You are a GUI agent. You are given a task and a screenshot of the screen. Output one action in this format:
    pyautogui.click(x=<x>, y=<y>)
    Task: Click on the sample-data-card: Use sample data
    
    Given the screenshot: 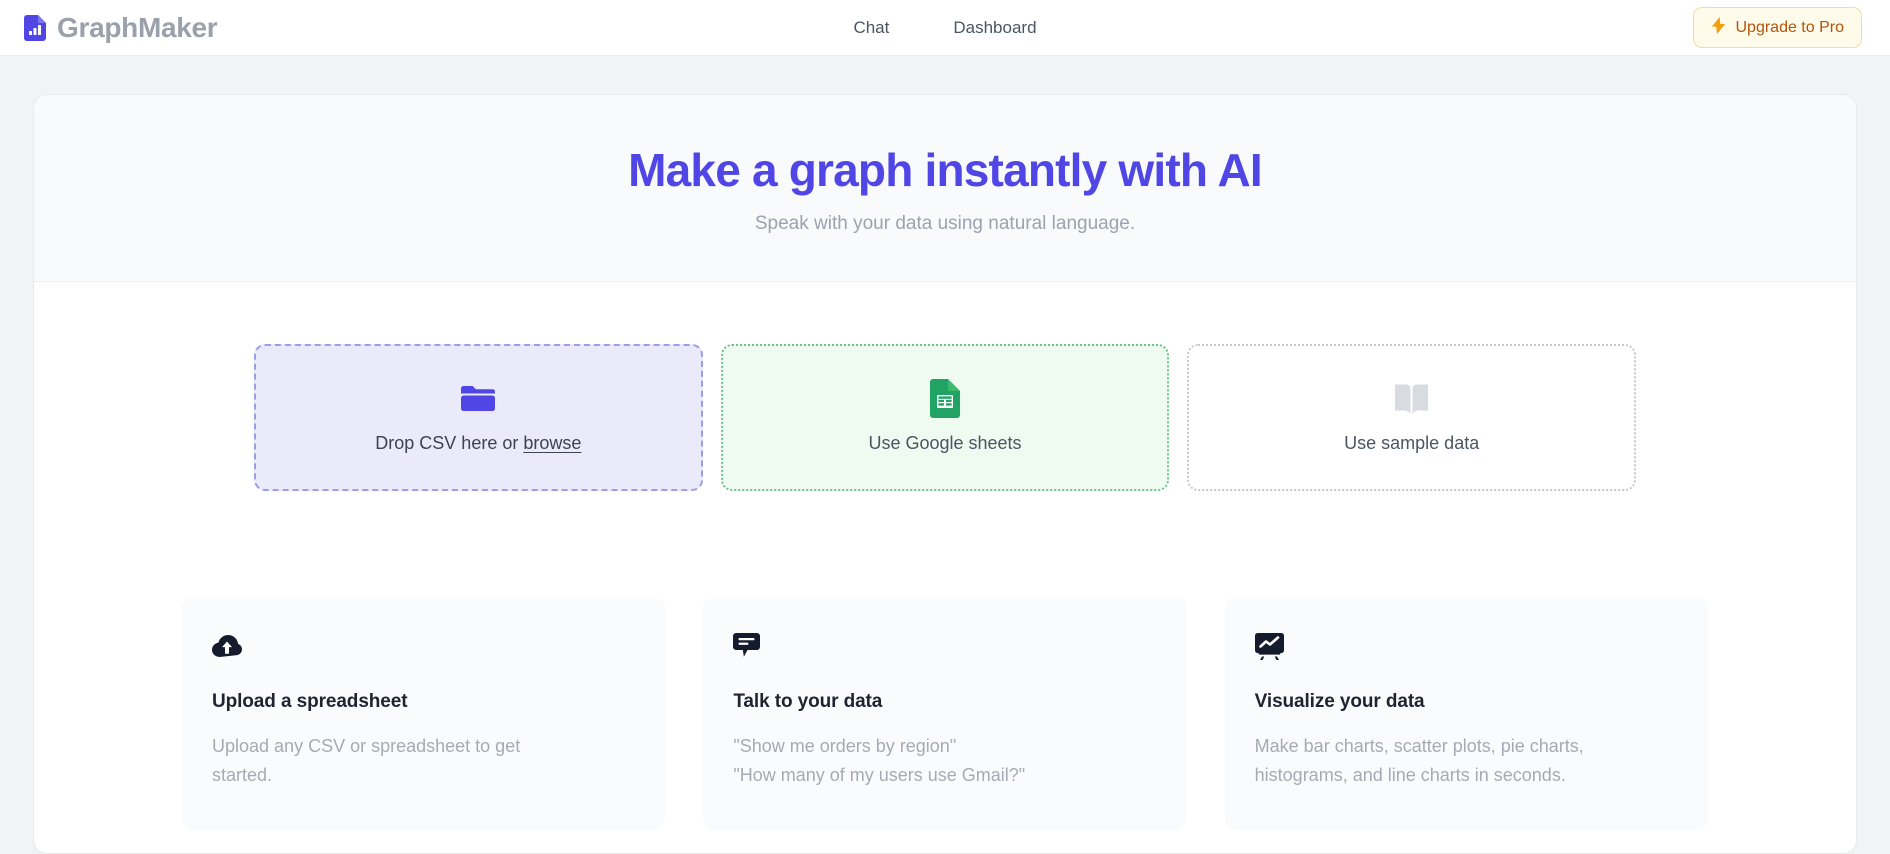 What is the action you would take?
    pyautogui.click(x=1412, y=417)
    